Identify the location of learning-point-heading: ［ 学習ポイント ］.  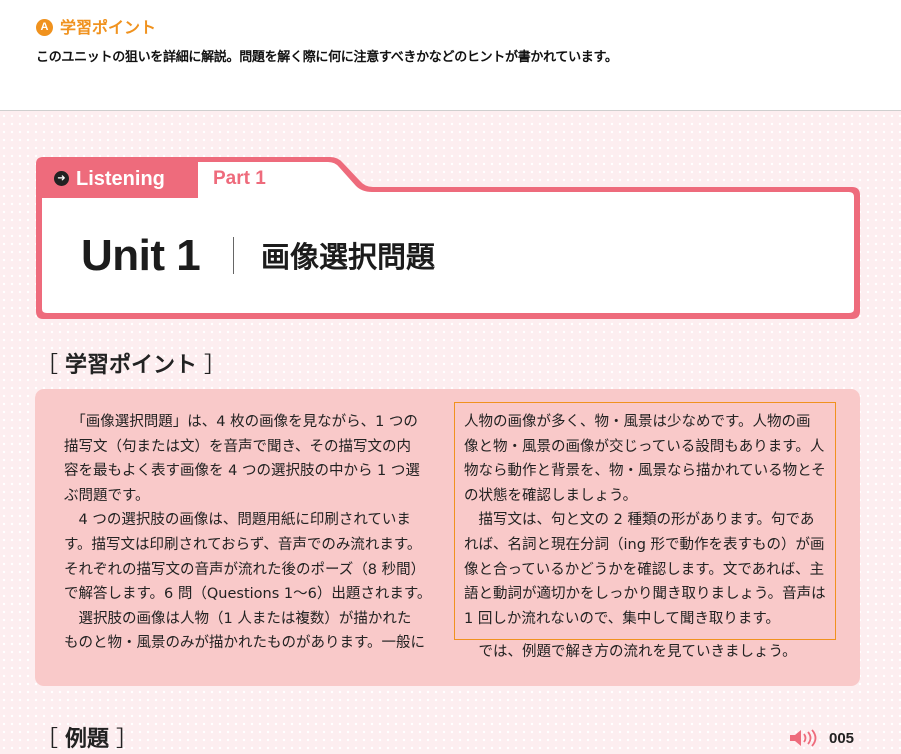
(131, 365).